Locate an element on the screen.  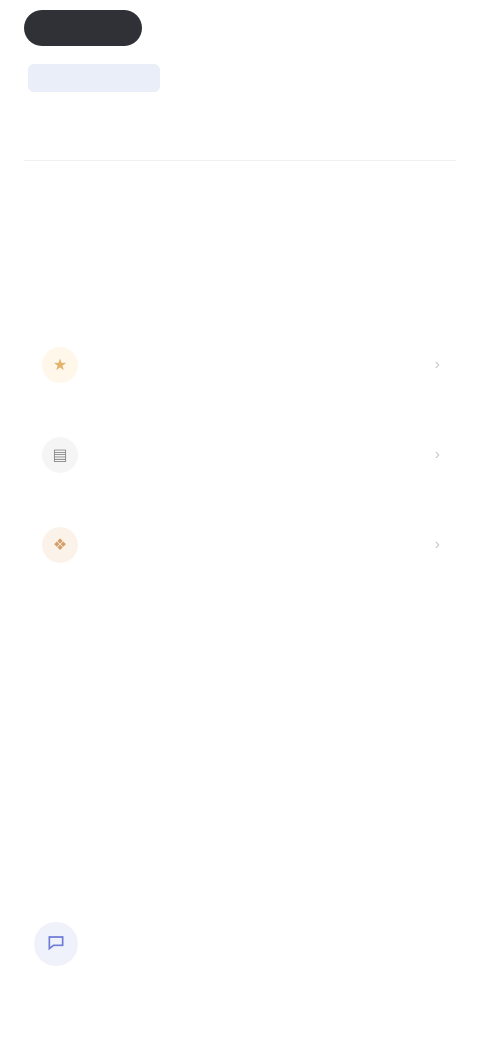
list-item: ★ › is located at coordinates (240, 365).